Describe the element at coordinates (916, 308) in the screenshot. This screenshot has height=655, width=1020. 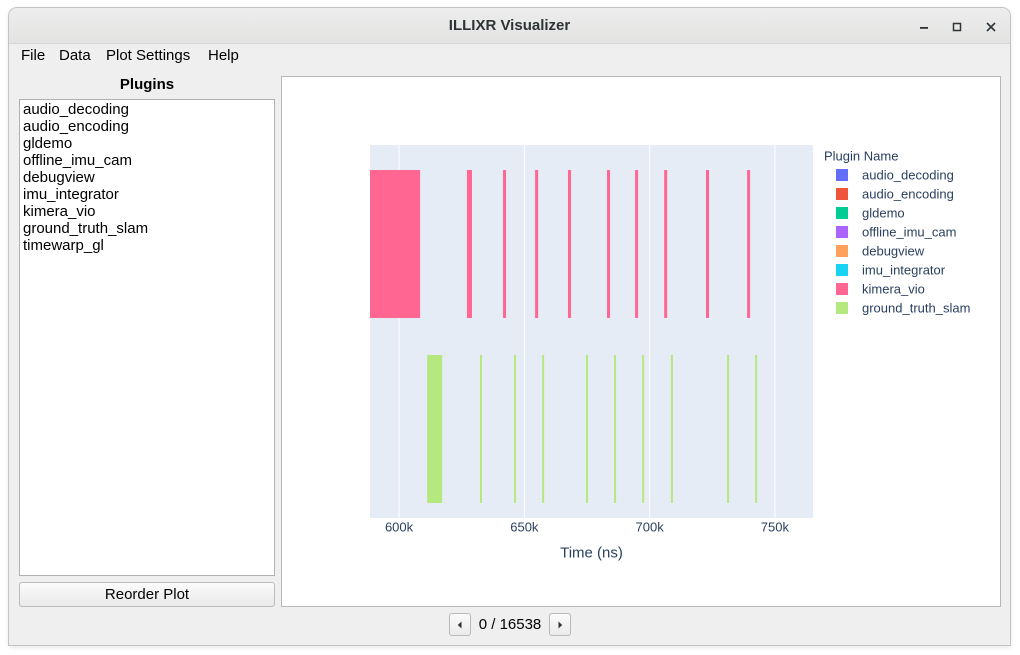
I see `legend-label: ground_truth_slam` at that location.